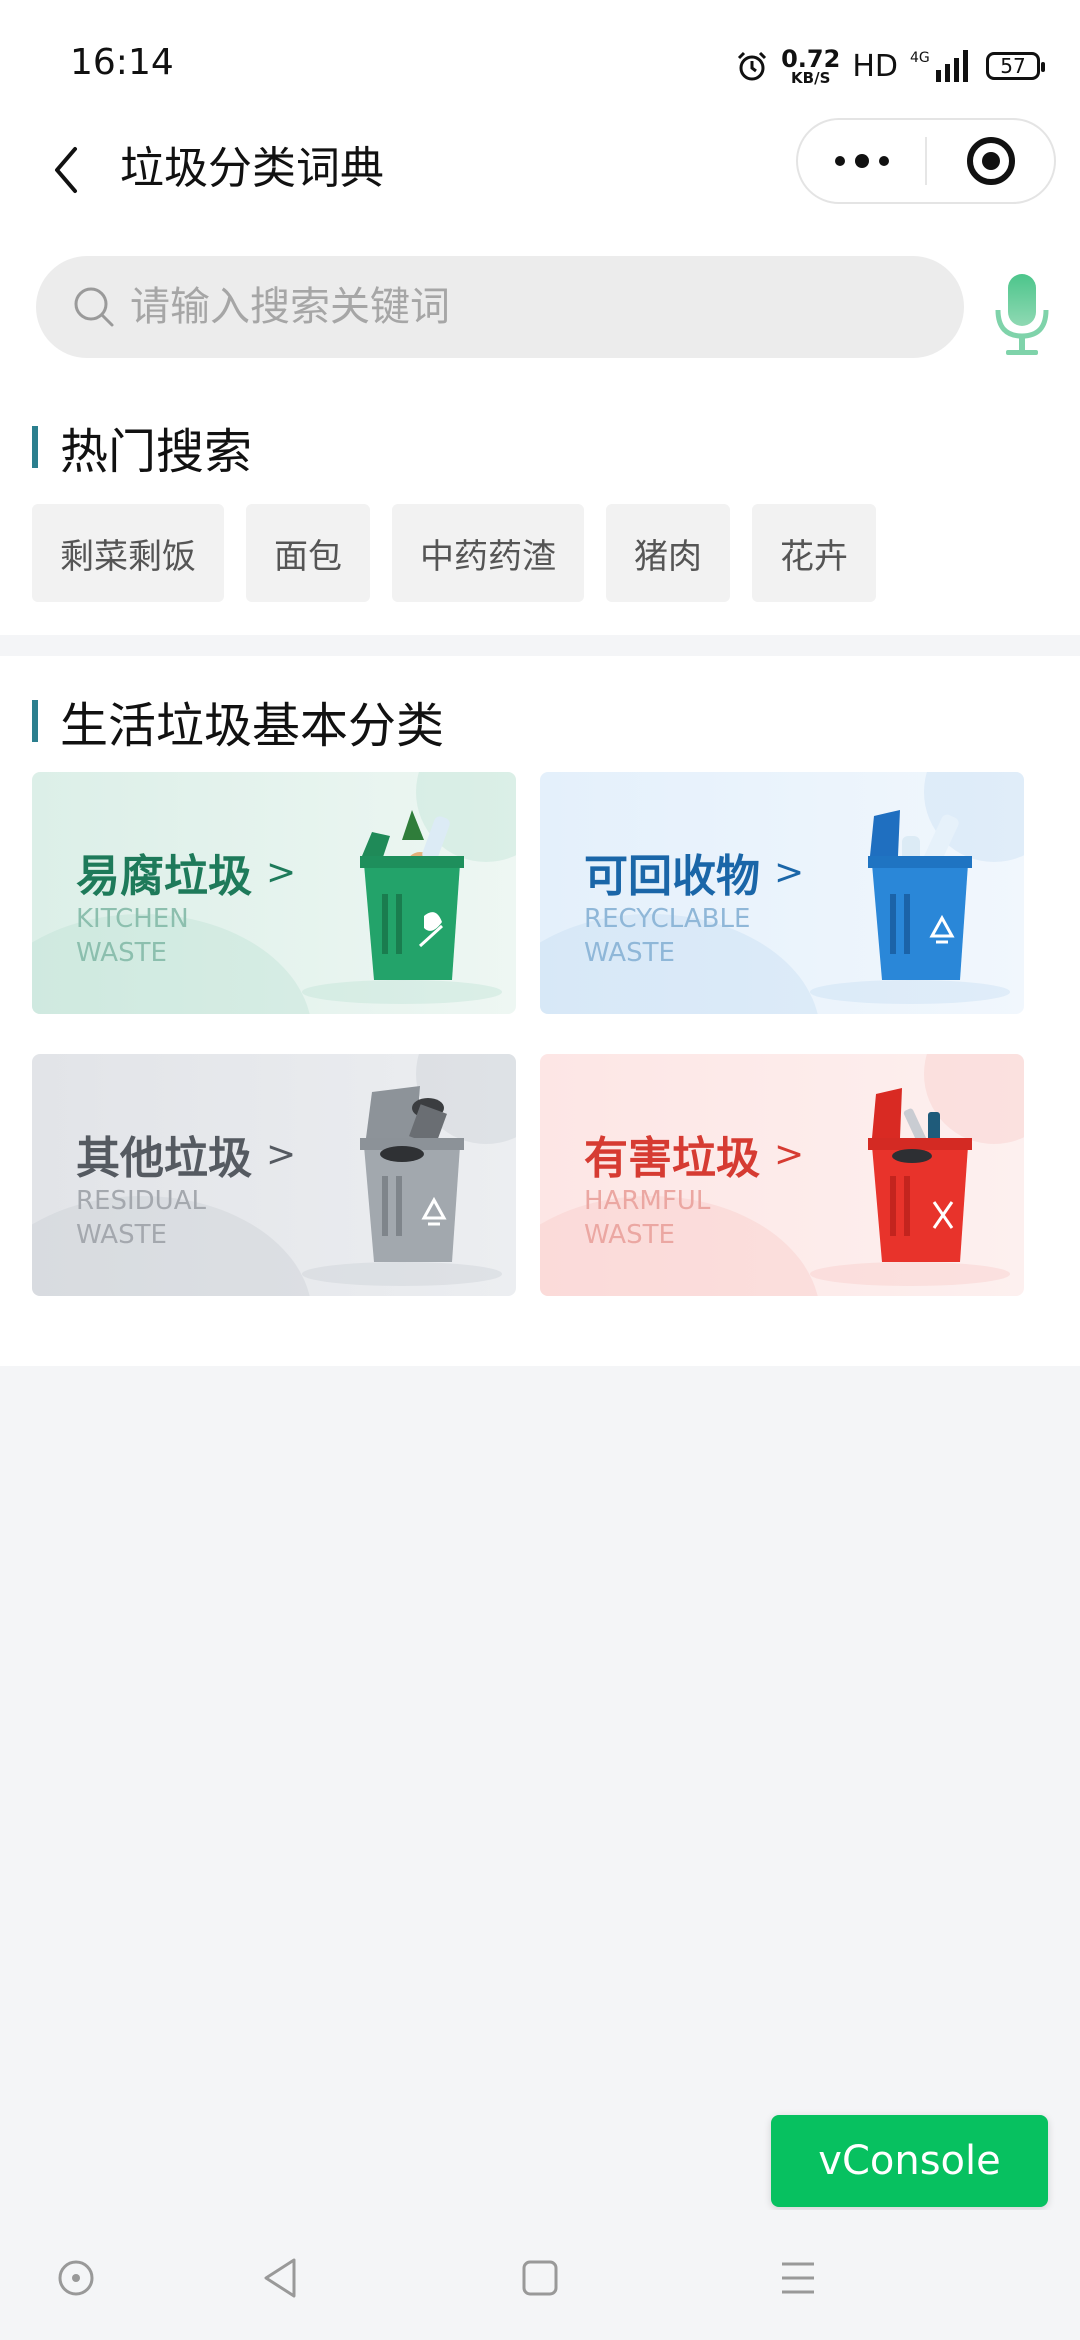 Image resolution: width=1080 pixels, height=2340 pixels. Describe the element at coordinates (540, 502) in the screenshot. I see `hot-search-section: 热门搜索 剩菜剩饭 面包 中药药渣 猪肉 花卉` at that location.